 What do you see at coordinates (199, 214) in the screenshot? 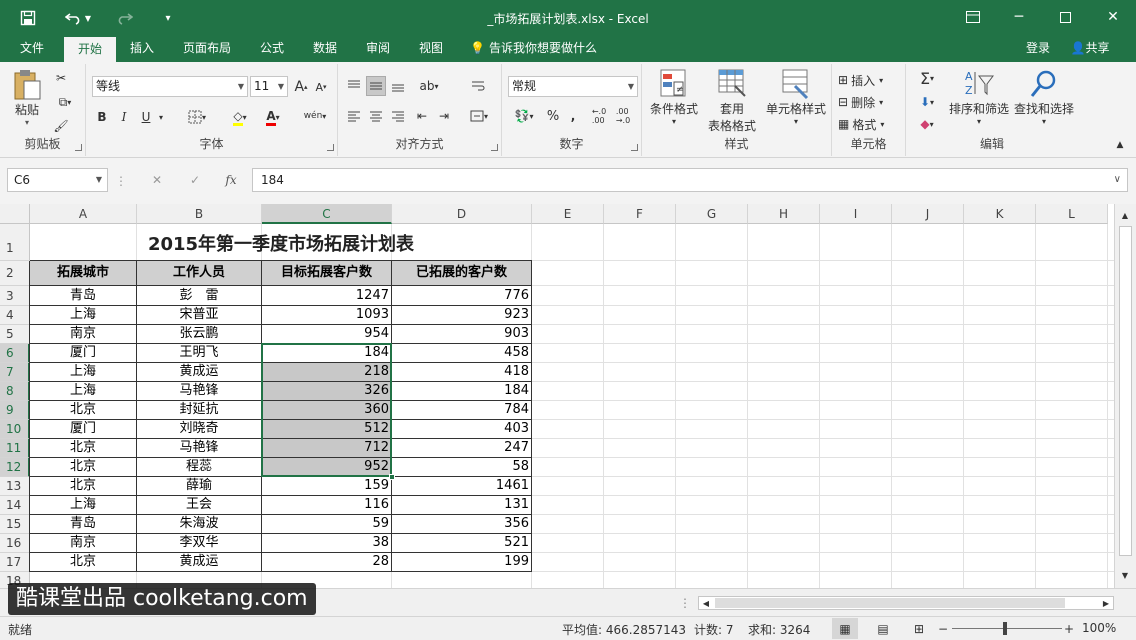
I see `column-header-b: B` at bounding box center [199, 214].